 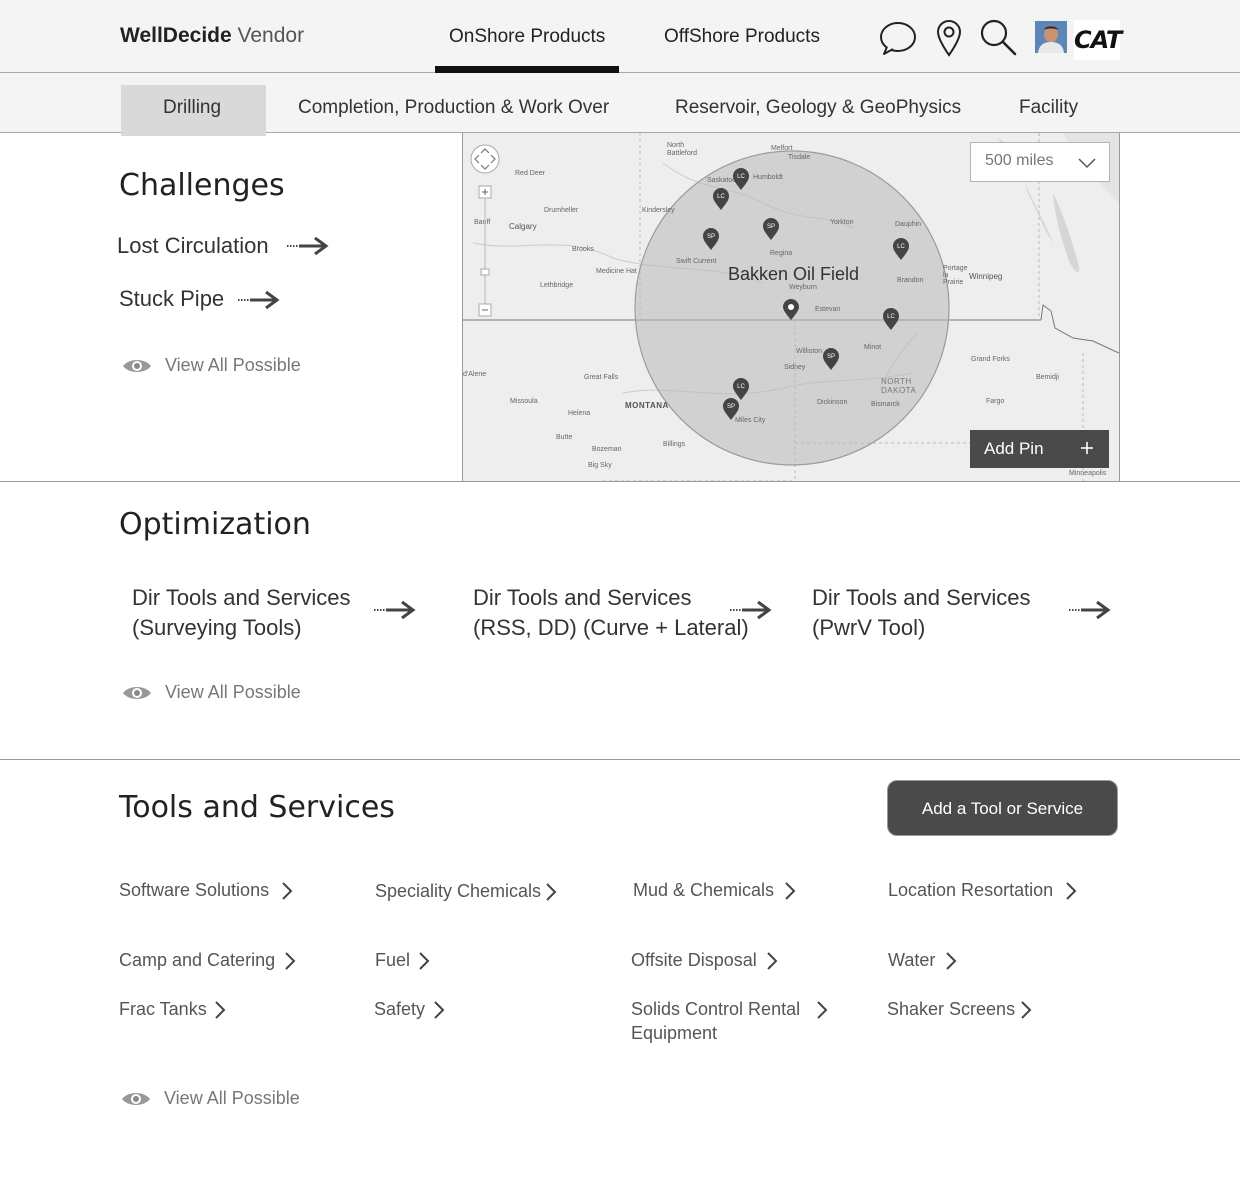 I want to click on brand-logo: WellDecide Vendor, so click(x=212, y=36).